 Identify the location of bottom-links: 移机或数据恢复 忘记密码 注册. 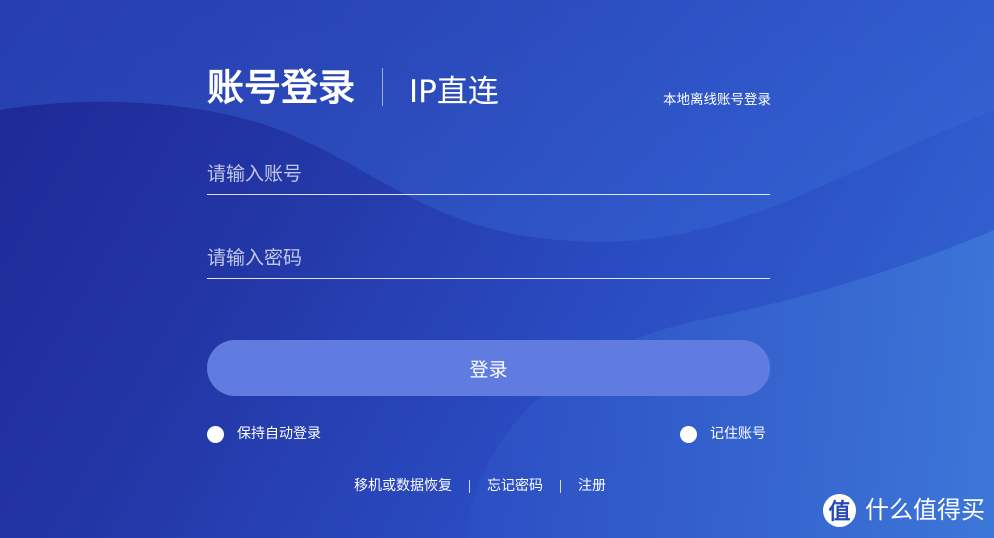
(480, 486).